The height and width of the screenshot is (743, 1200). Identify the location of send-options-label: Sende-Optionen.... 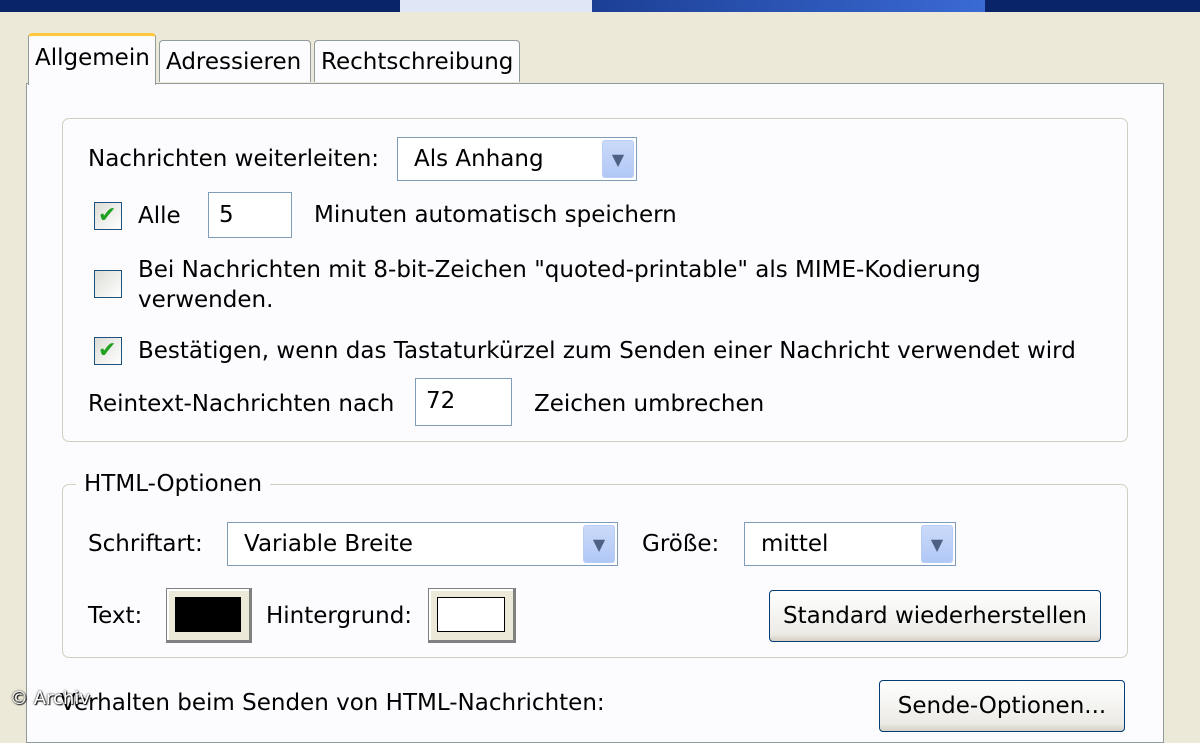
(1002, 706).